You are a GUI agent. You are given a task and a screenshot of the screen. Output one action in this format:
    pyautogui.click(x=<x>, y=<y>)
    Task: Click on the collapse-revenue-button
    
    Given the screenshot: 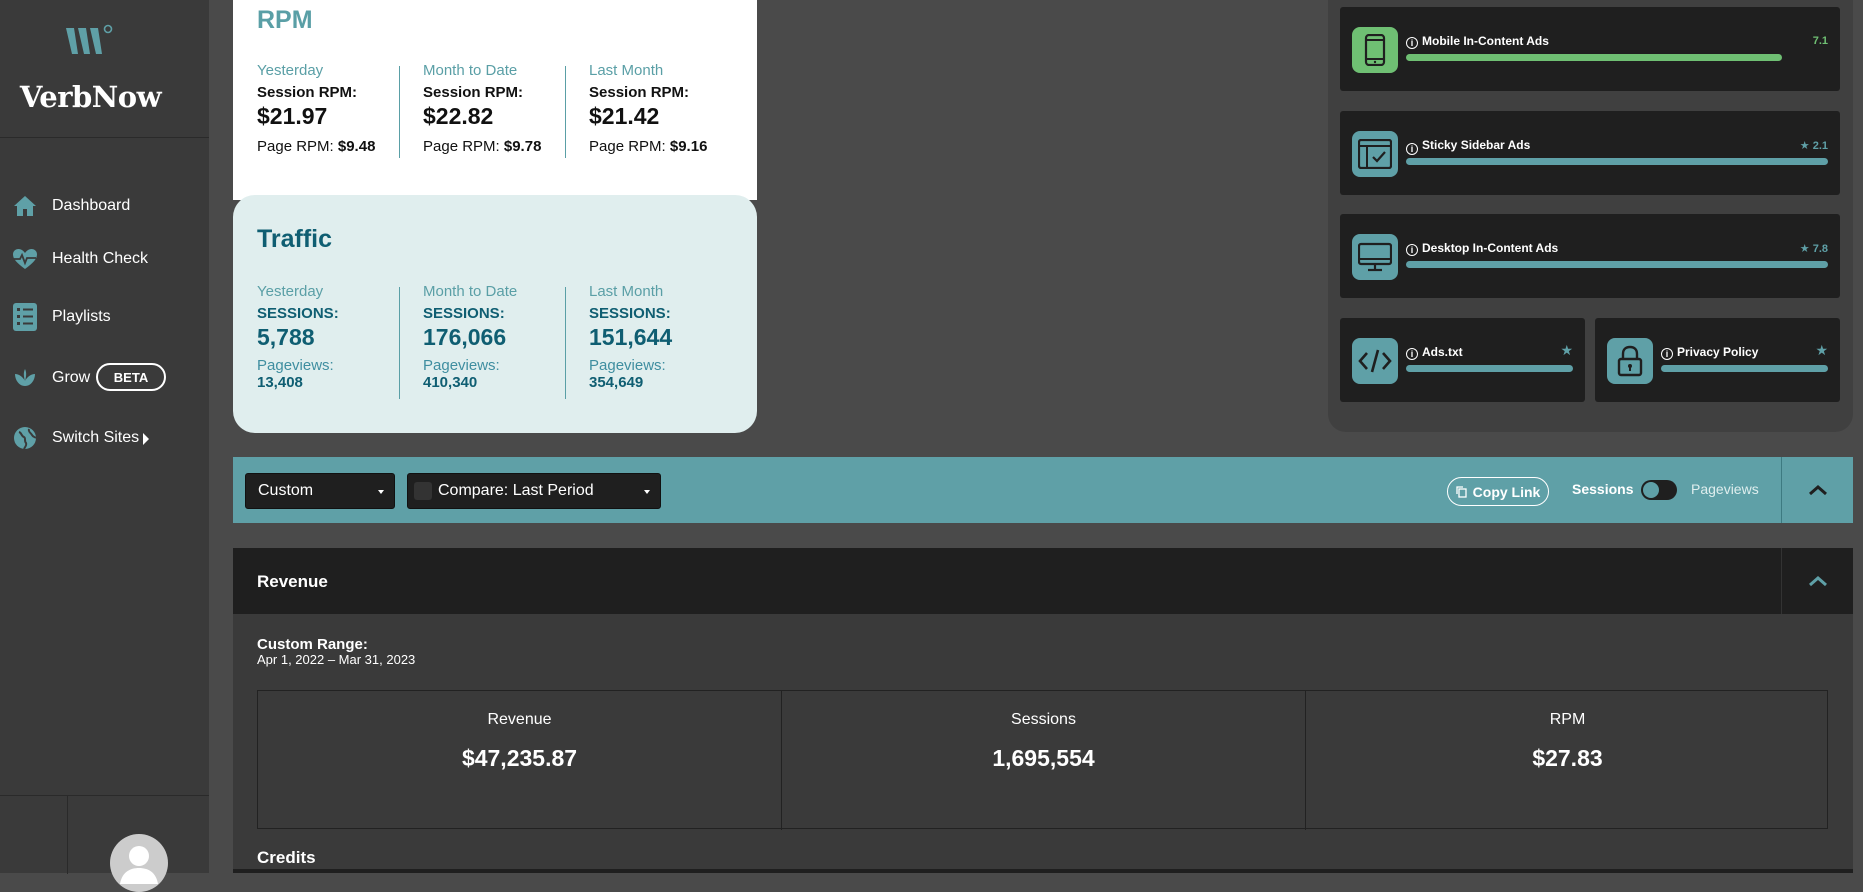 What is the action you would take?
    pyautogui.click(x=1817, y=581)
    